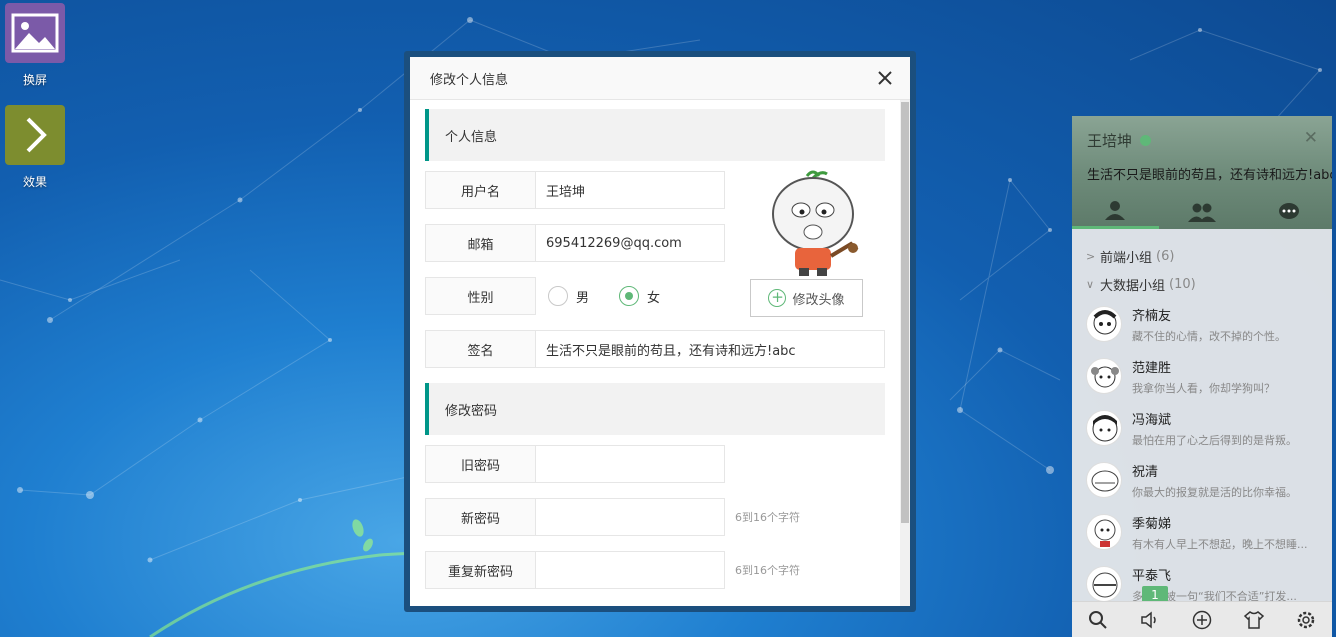 This screenshot has height=637, width=1336. I want to click on repeat-password-input, so click(630, 570).